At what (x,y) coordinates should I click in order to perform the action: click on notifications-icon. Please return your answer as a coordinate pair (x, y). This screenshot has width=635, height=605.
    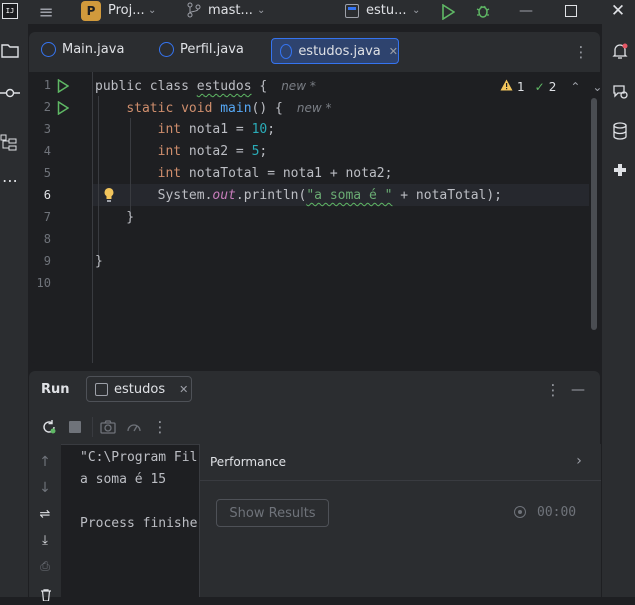
    Looking at the image, I should click on (620, 53).